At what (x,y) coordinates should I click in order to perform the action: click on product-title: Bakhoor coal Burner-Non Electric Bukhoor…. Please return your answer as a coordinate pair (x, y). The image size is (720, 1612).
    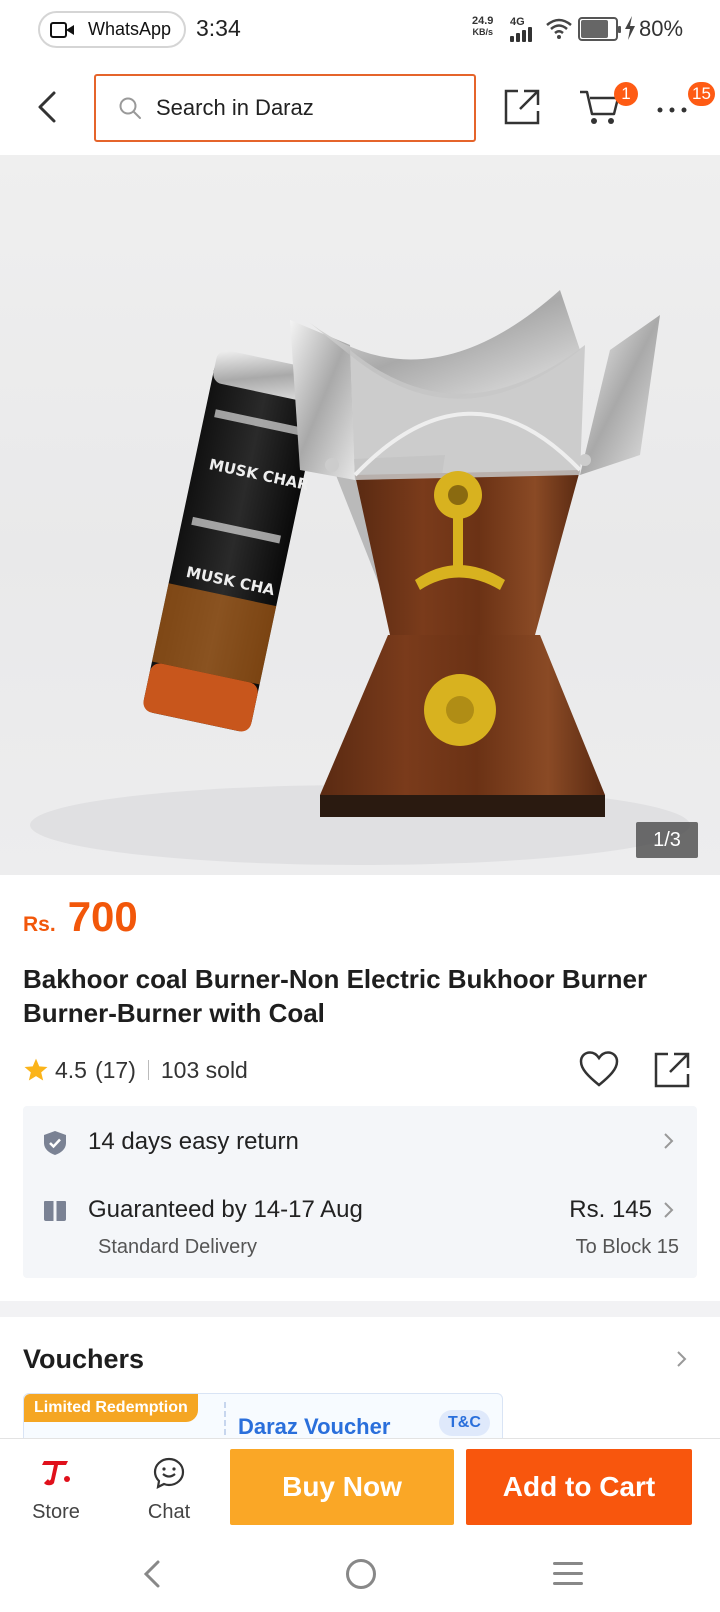
    Looking at the image, I should click on (335, 996).